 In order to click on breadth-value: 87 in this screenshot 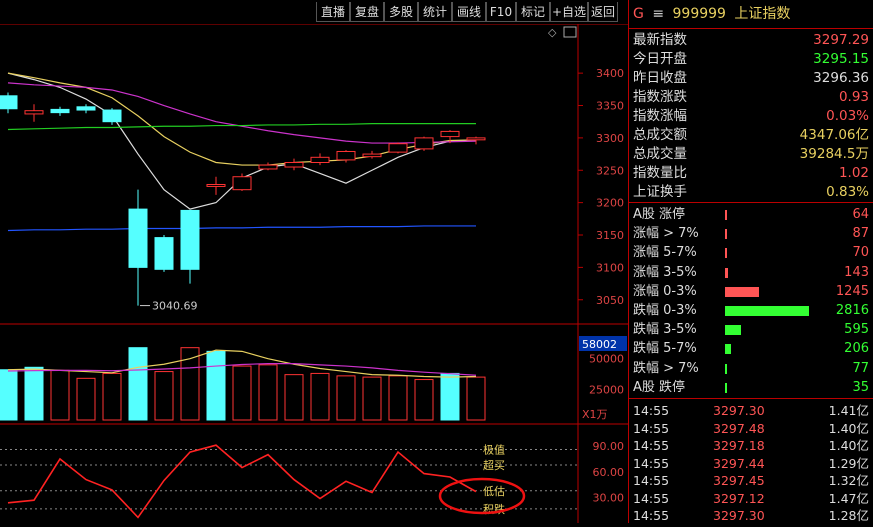, I will do `click(860, 234)`.